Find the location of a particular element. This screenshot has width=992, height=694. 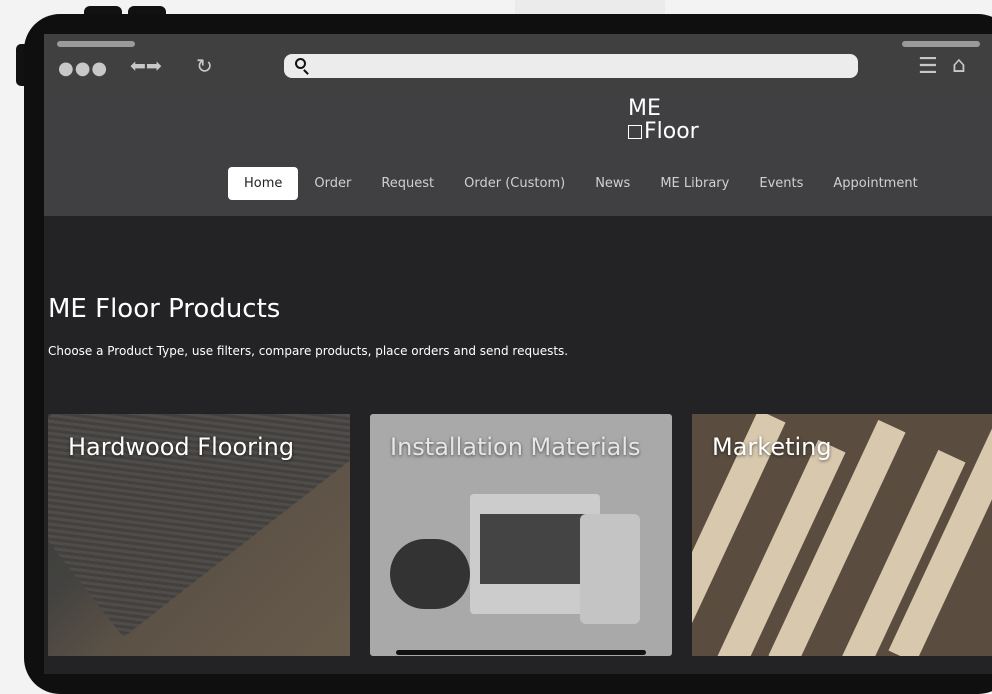

nav-news: News is located at coordinates (612, 183).